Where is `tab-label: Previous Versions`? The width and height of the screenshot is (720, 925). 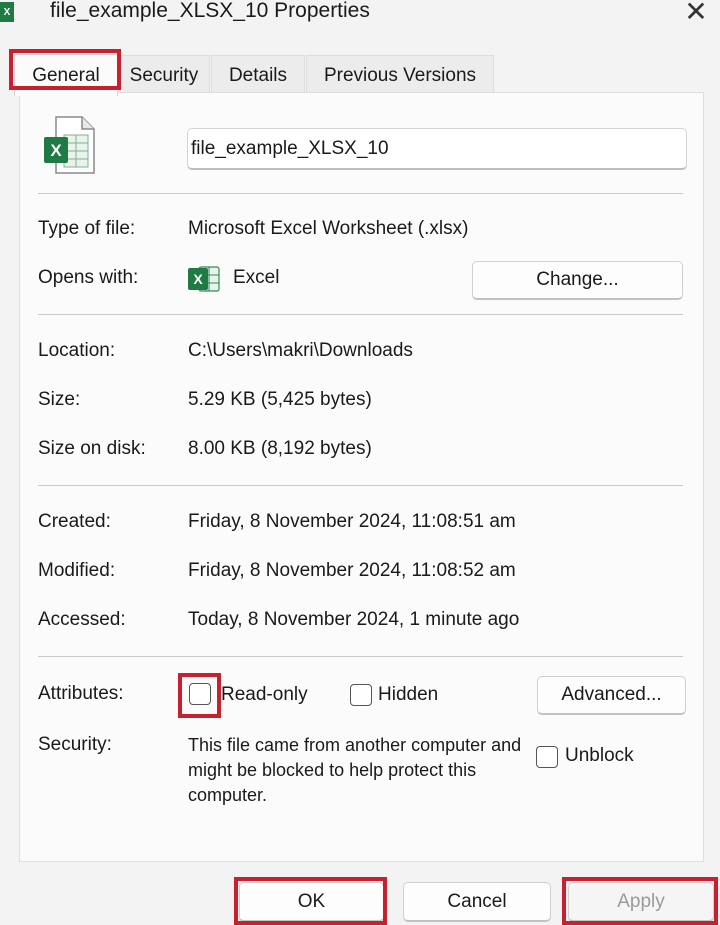 tab-label: Previous Versions is located at coordinates (400, 75).